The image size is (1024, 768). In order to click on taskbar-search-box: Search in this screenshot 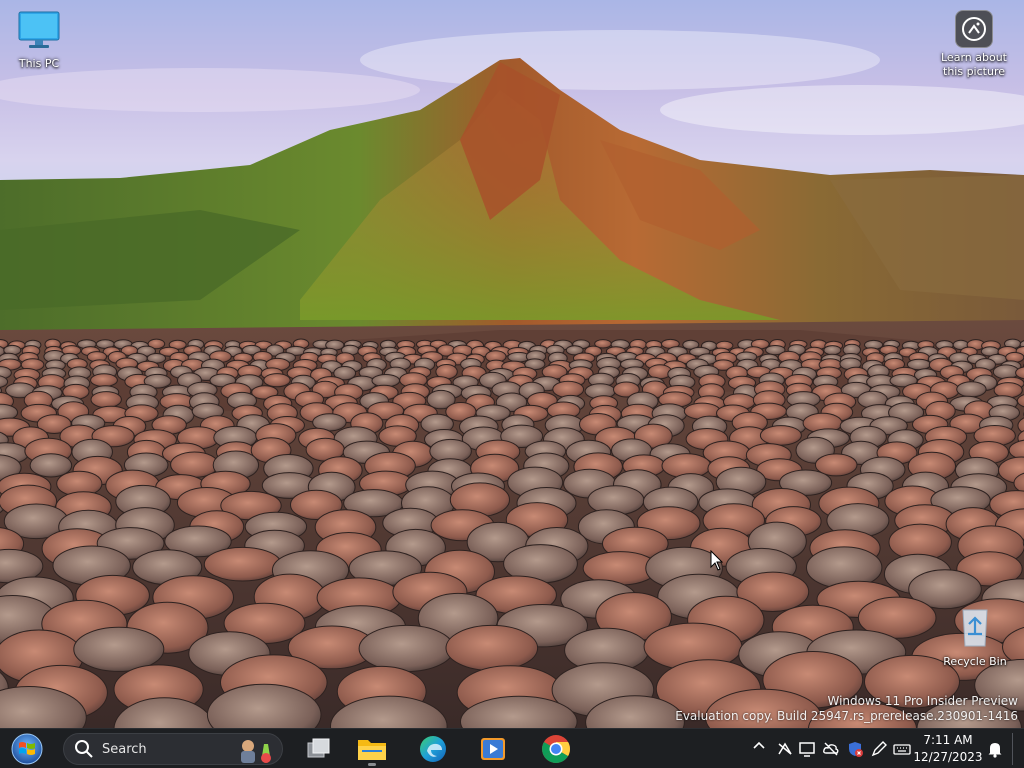, I will do `click(173, 749)`.